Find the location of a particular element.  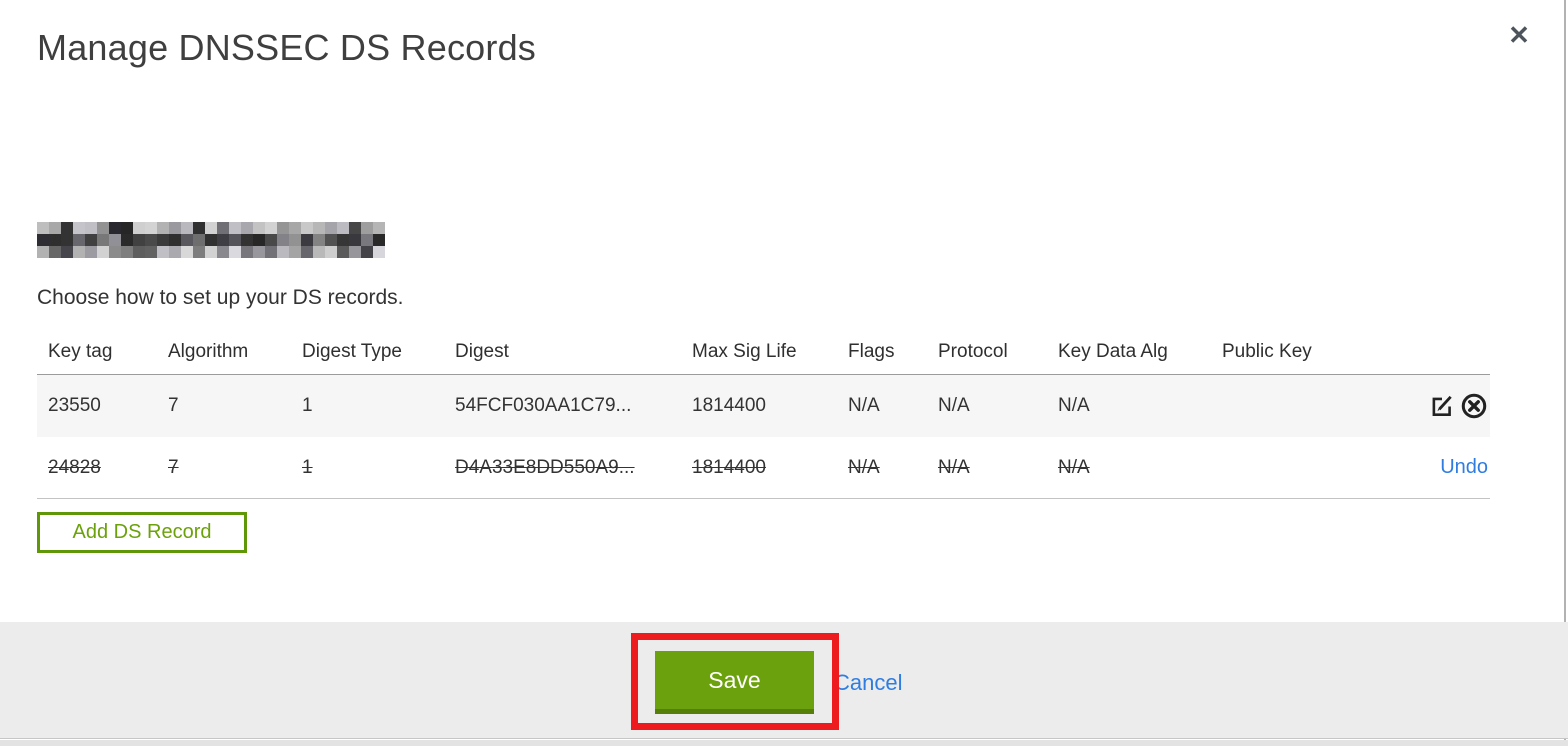

col-header-algorithm: Algorithm is located at coordinates (208, 351).